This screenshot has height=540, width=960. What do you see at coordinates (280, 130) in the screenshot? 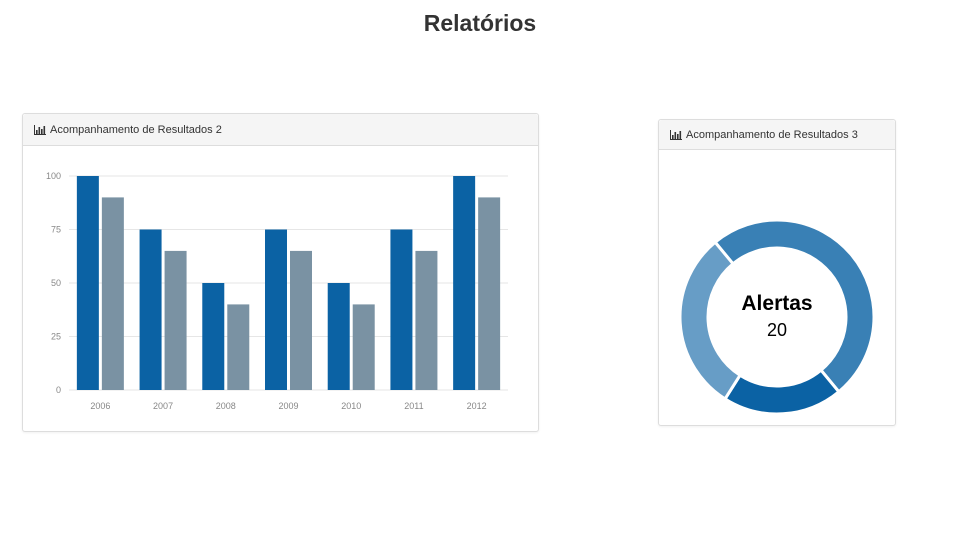
I see `bar-chart-panel-heading: Acompanhamento de Resultados 2` at bounding box center [280, 130].